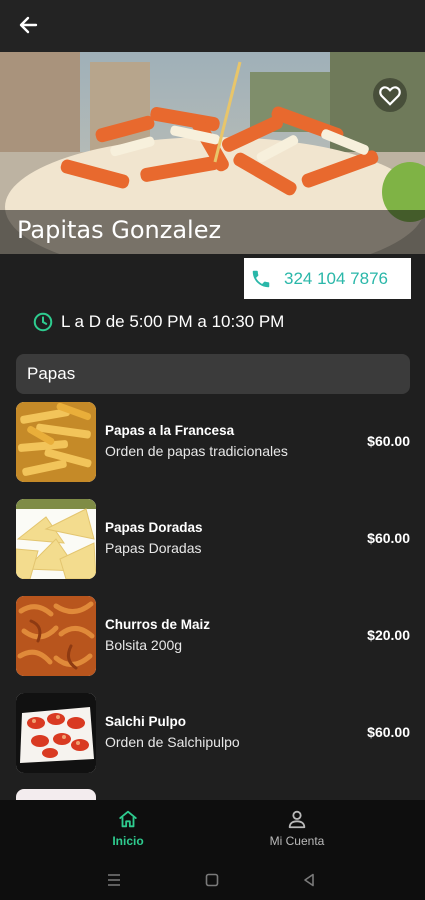 This screenshot has height=900, width=425. I want to click on phone-button: 324 104 7876, so click(327, 278).